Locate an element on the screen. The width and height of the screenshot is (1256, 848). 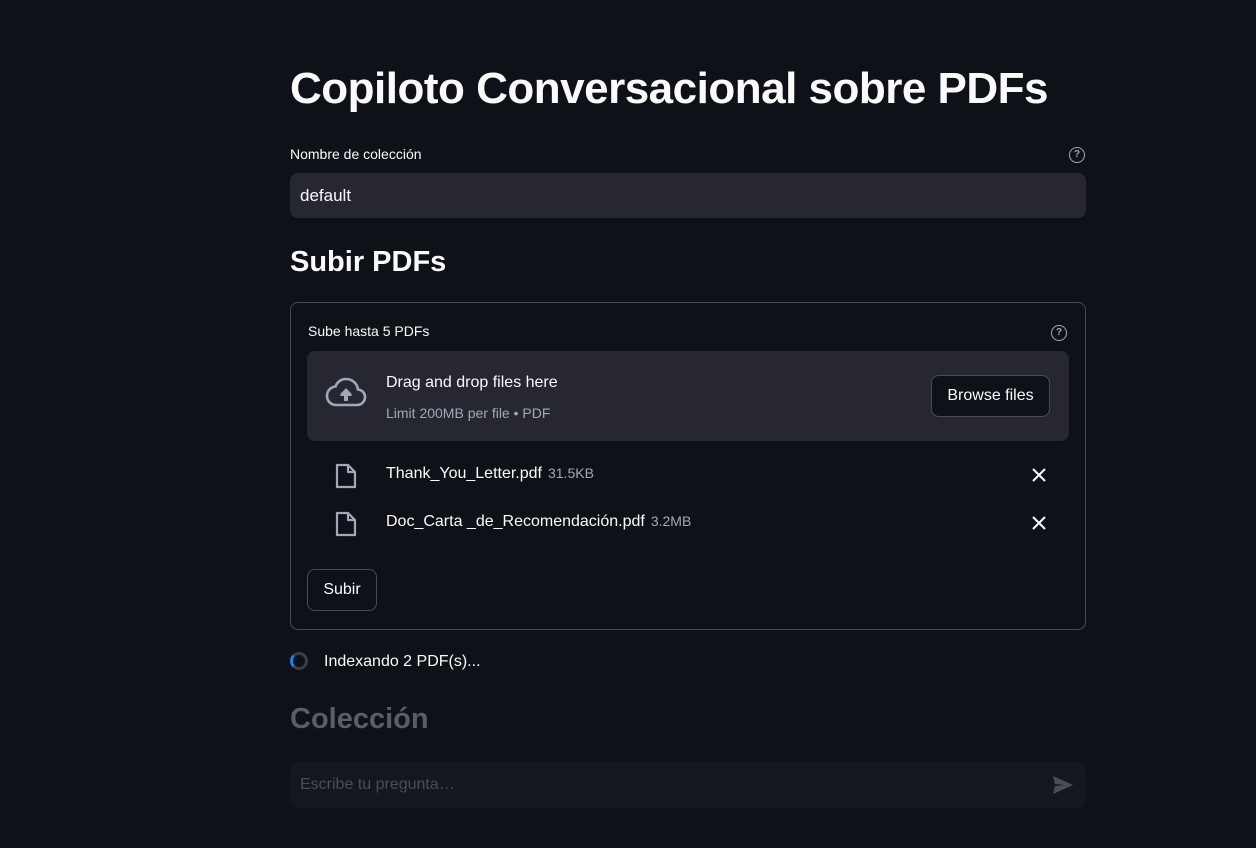
collection-name-label: Nombre de colección is located at coordinates (356, 154).